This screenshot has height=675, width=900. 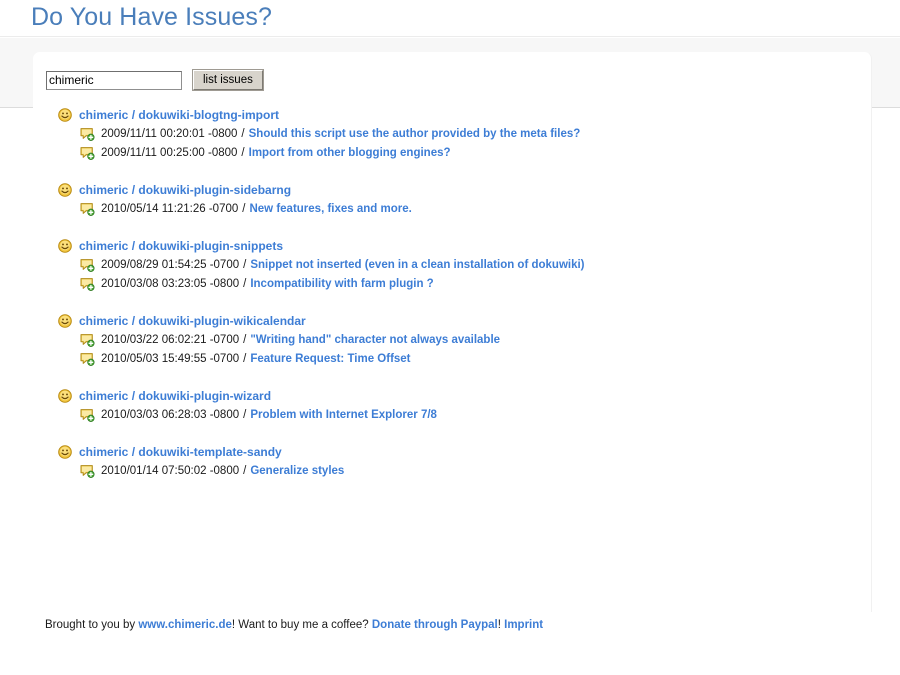 What do you see at coordinates (185, 625) in the screenshot?
I see `chimeric-site-link: www.chimeric.de` at bounding box center [185, 625].